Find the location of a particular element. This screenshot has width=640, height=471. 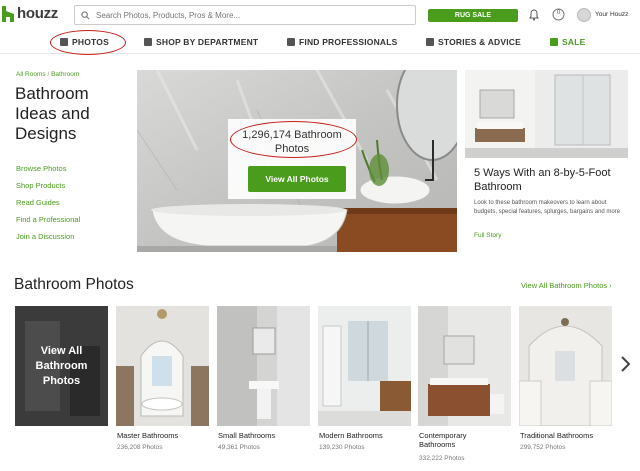

rug-sale-button: RUG SALE is located at coordinates (473, 15).